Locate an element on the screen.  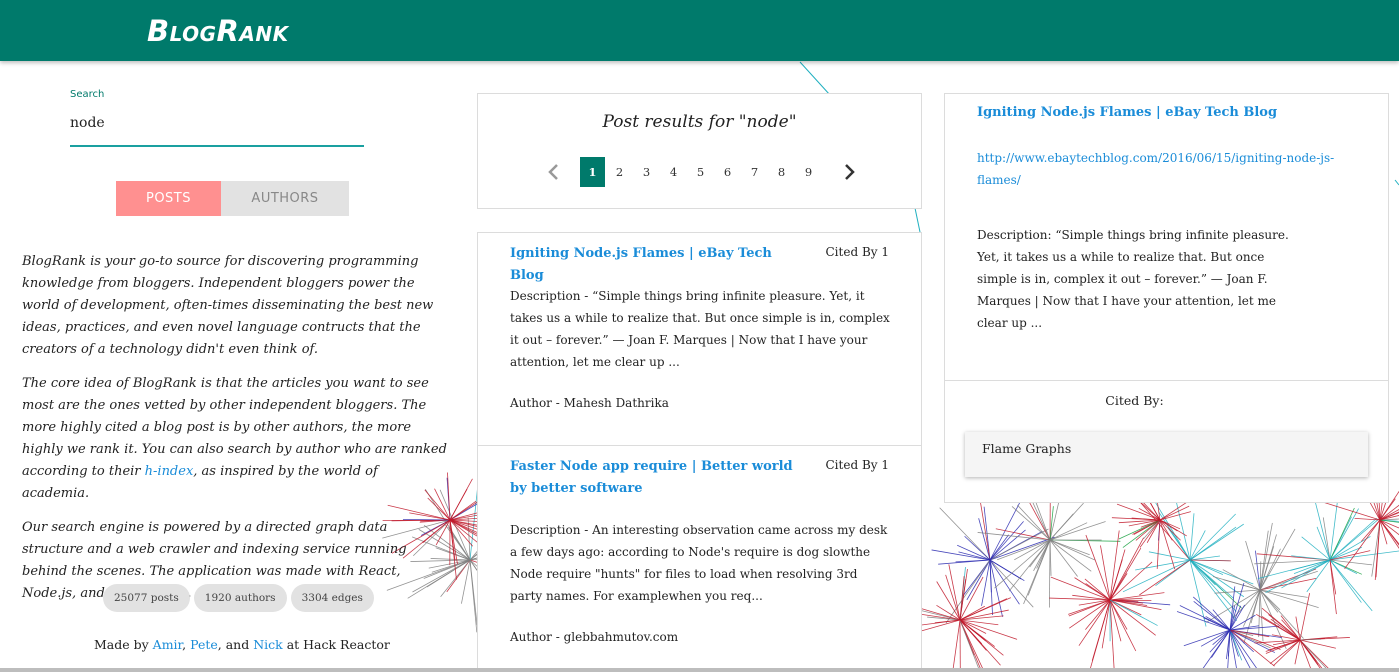
search-type-toggle: POSTS AUTHORS is located at coordinates (232, 198).